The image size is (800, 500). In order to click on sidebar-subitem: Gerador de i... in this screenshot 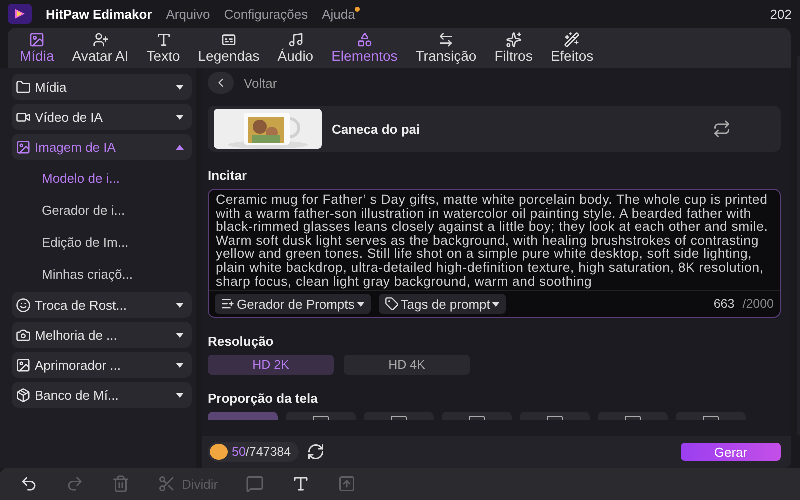, I will do `click(102, 210)`.